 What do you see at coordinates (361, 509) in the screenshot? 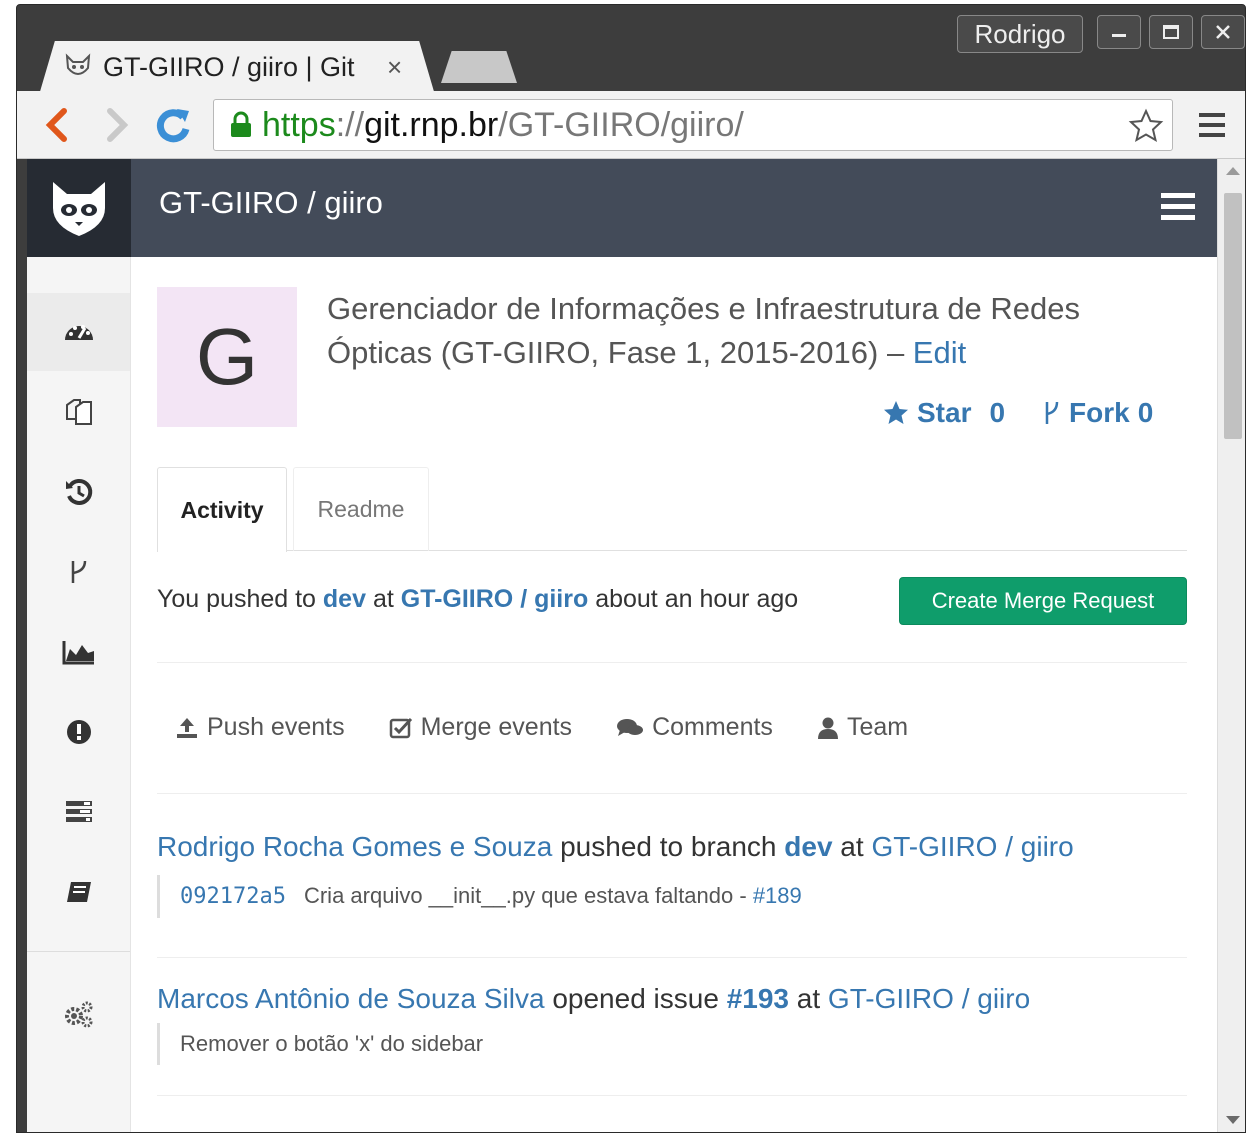
I see `tab-readme: Readme` at bounding box center [361, 509].